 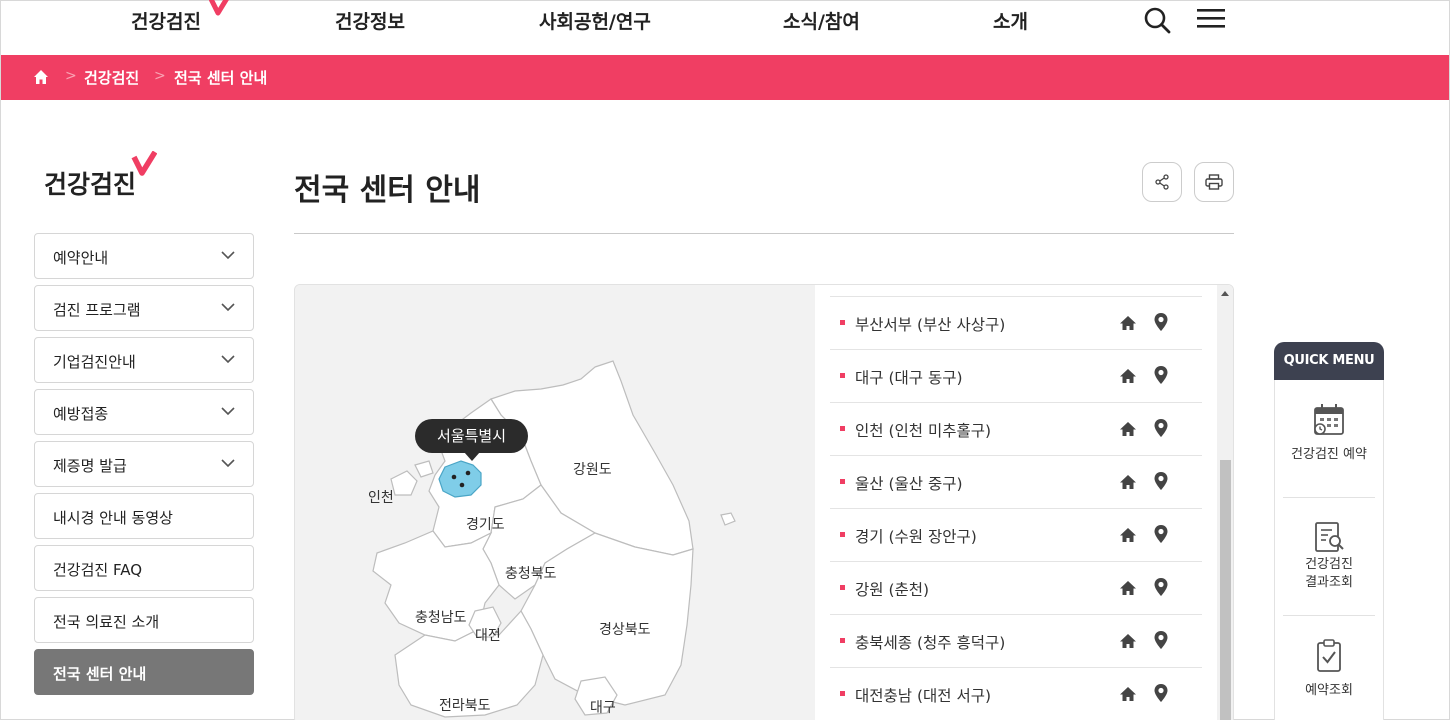 What do you see at coordinates (81, 258) in the screenshot?
I see `sidebar-item-label: 예약안내` at bounding box center [81, 258].